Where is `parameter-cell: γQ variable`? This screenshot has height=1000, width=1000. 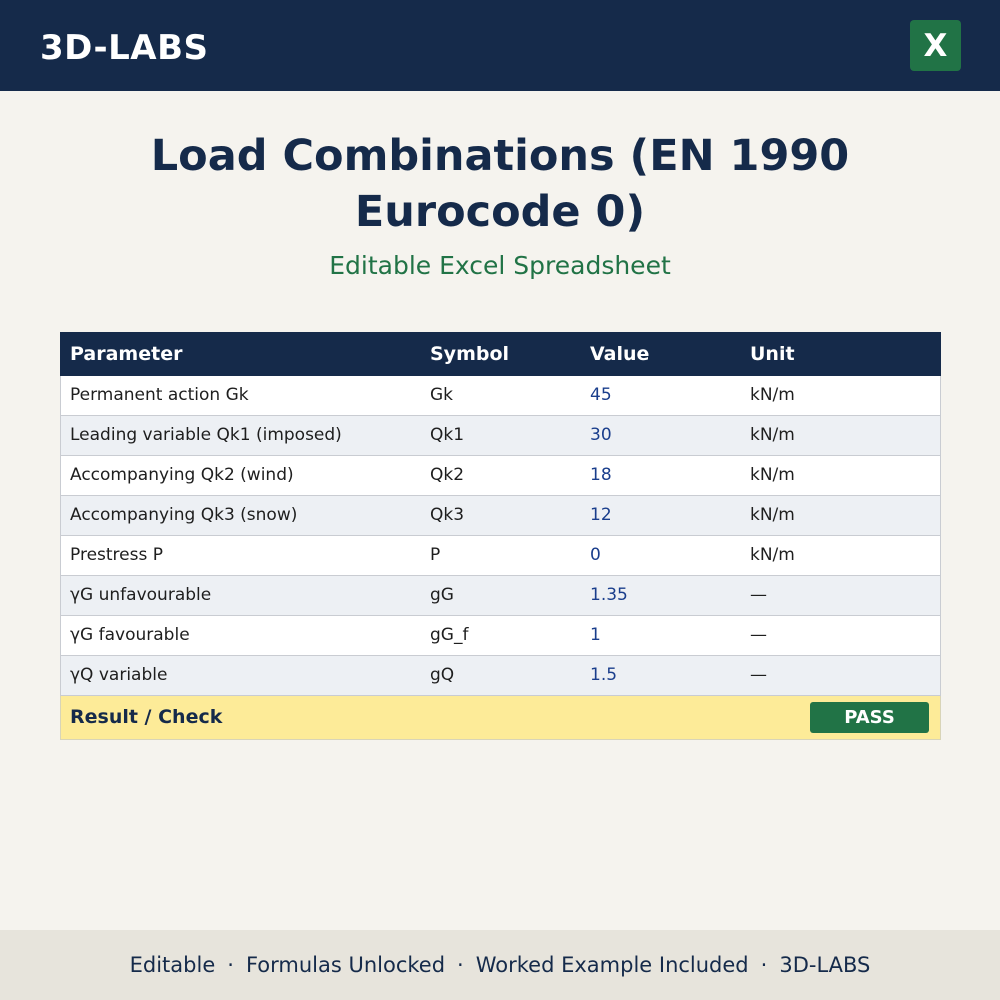
parameter-cell: γQ variable is located at coordinates (119, 675).